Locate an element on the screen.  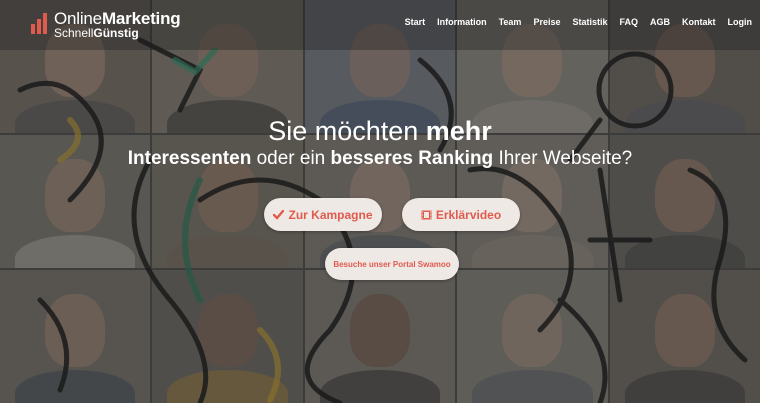
portal-label: Besuche unser Portal Swamoo is located at coordinates (392, 264).